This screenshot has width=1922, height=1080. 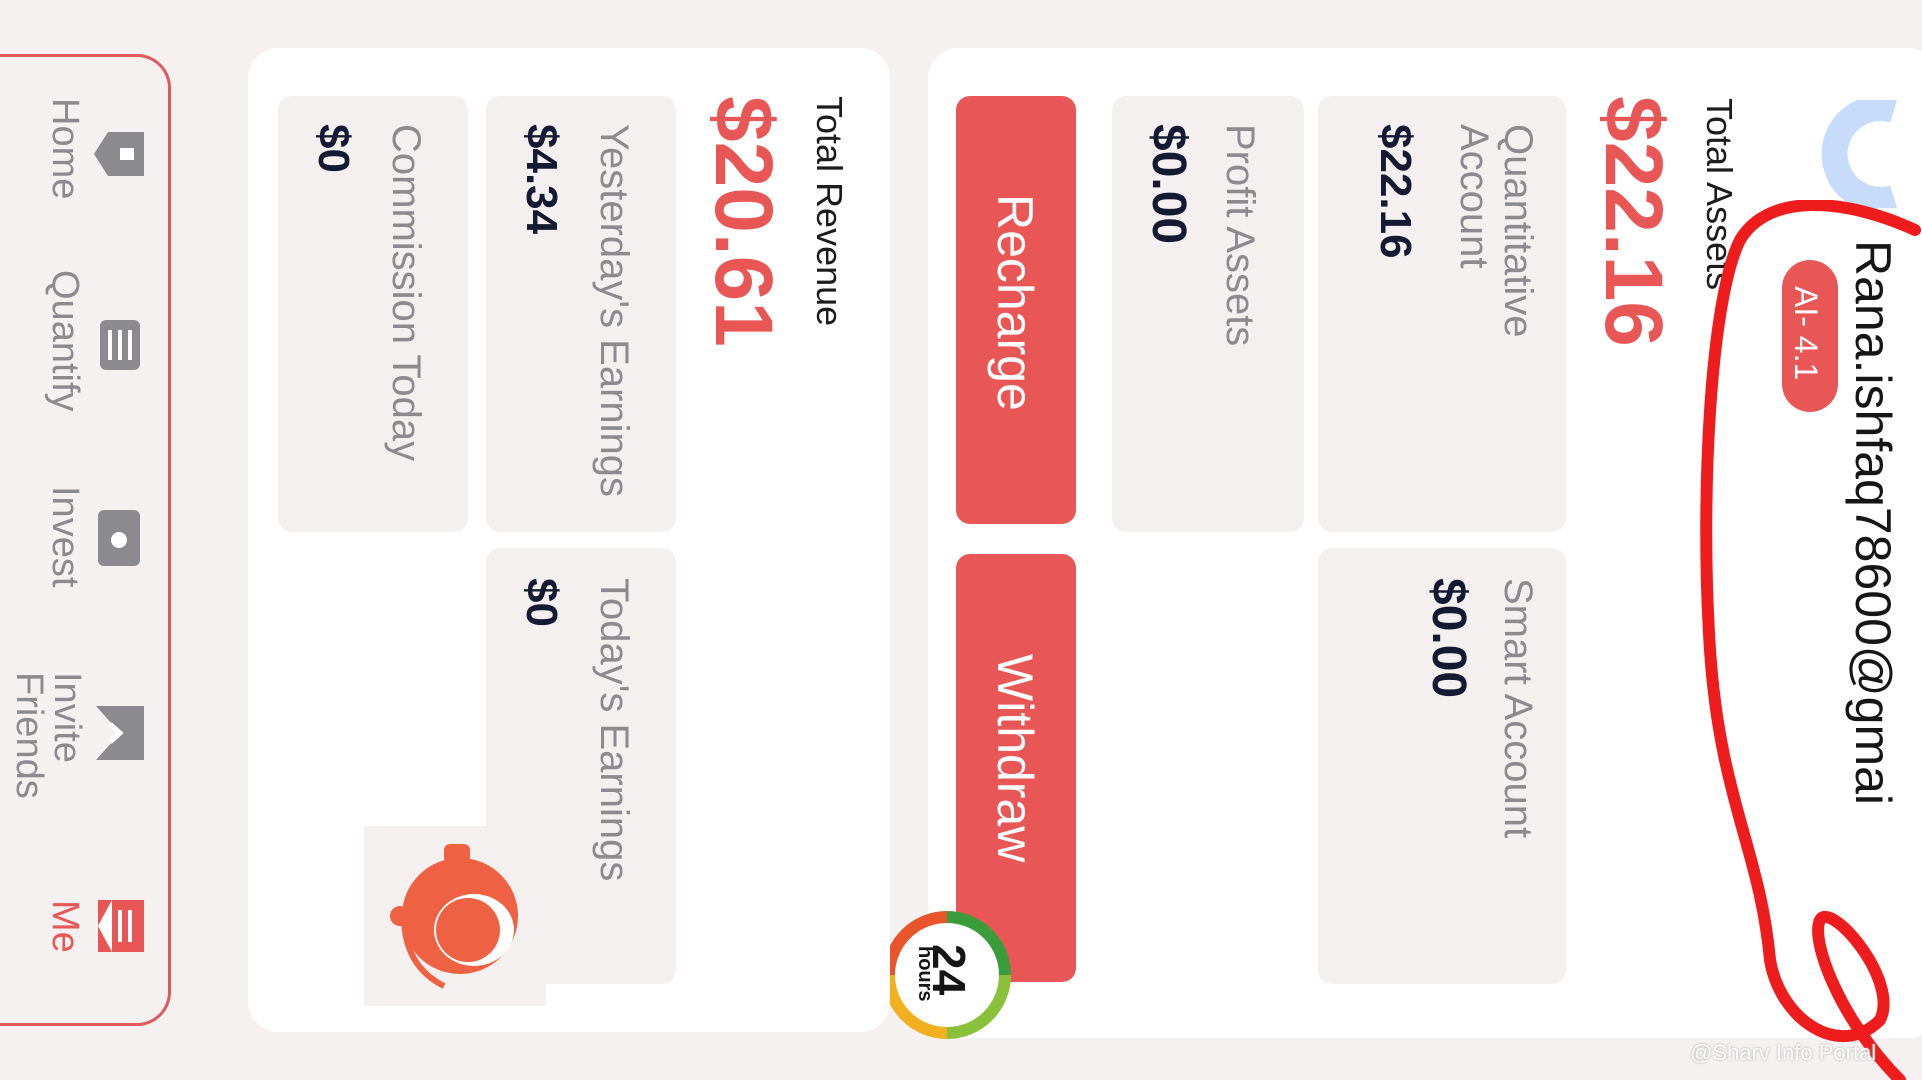 I want to click on avatar-icon, so click(x=1859, y=154).